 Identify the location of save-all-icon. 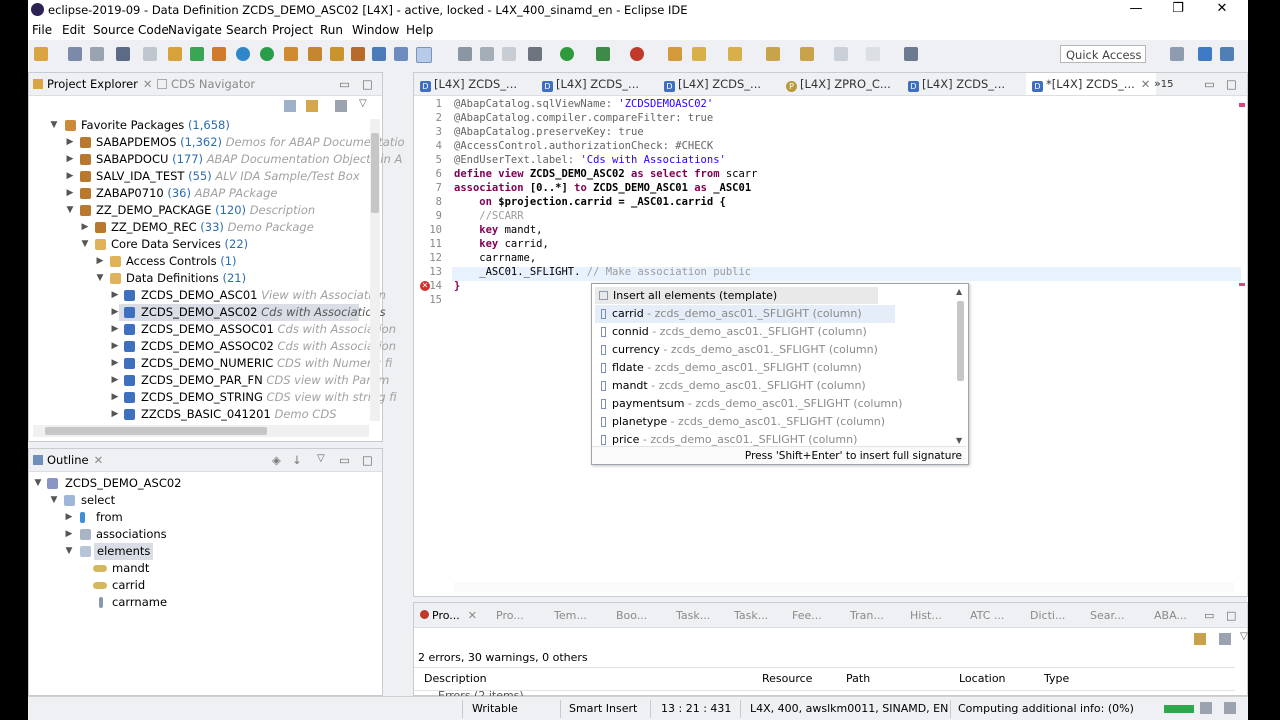
(97, 54).